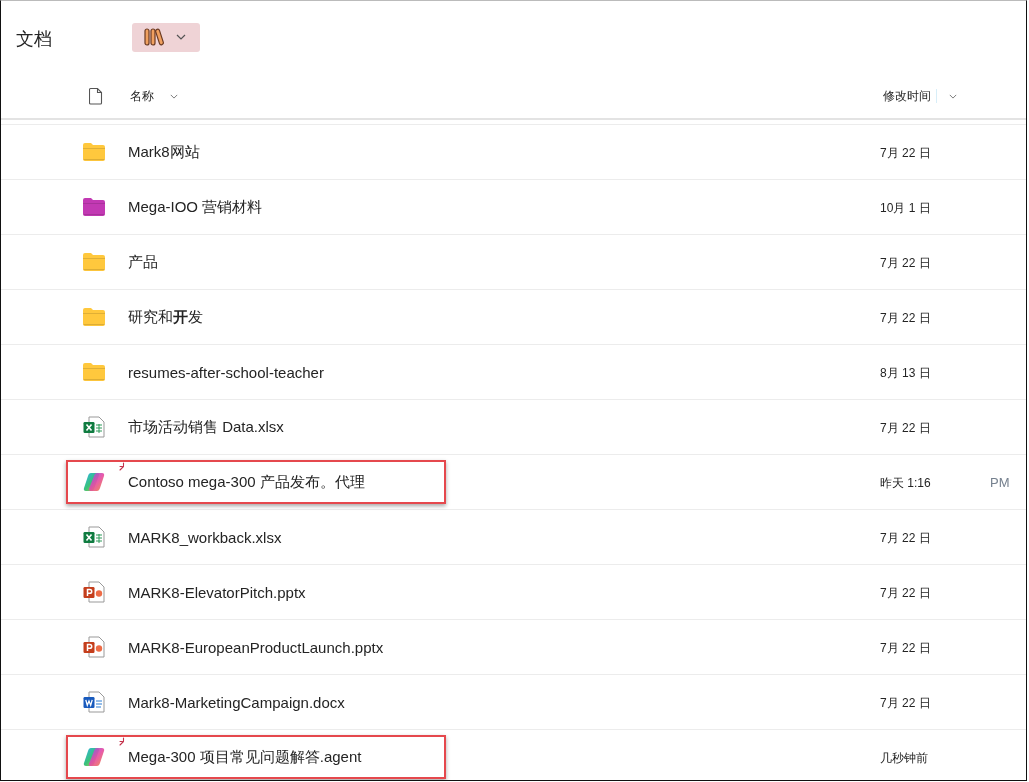 Image resolution: width=1029 pixels, height=782 pixels. I want to click on file-icon, so click(96, 96).